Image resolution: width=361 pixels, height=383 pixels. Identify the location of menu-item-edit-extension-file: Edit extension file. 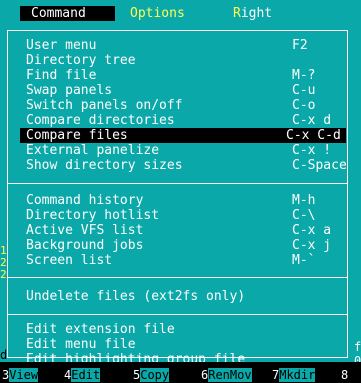
(184, 329).